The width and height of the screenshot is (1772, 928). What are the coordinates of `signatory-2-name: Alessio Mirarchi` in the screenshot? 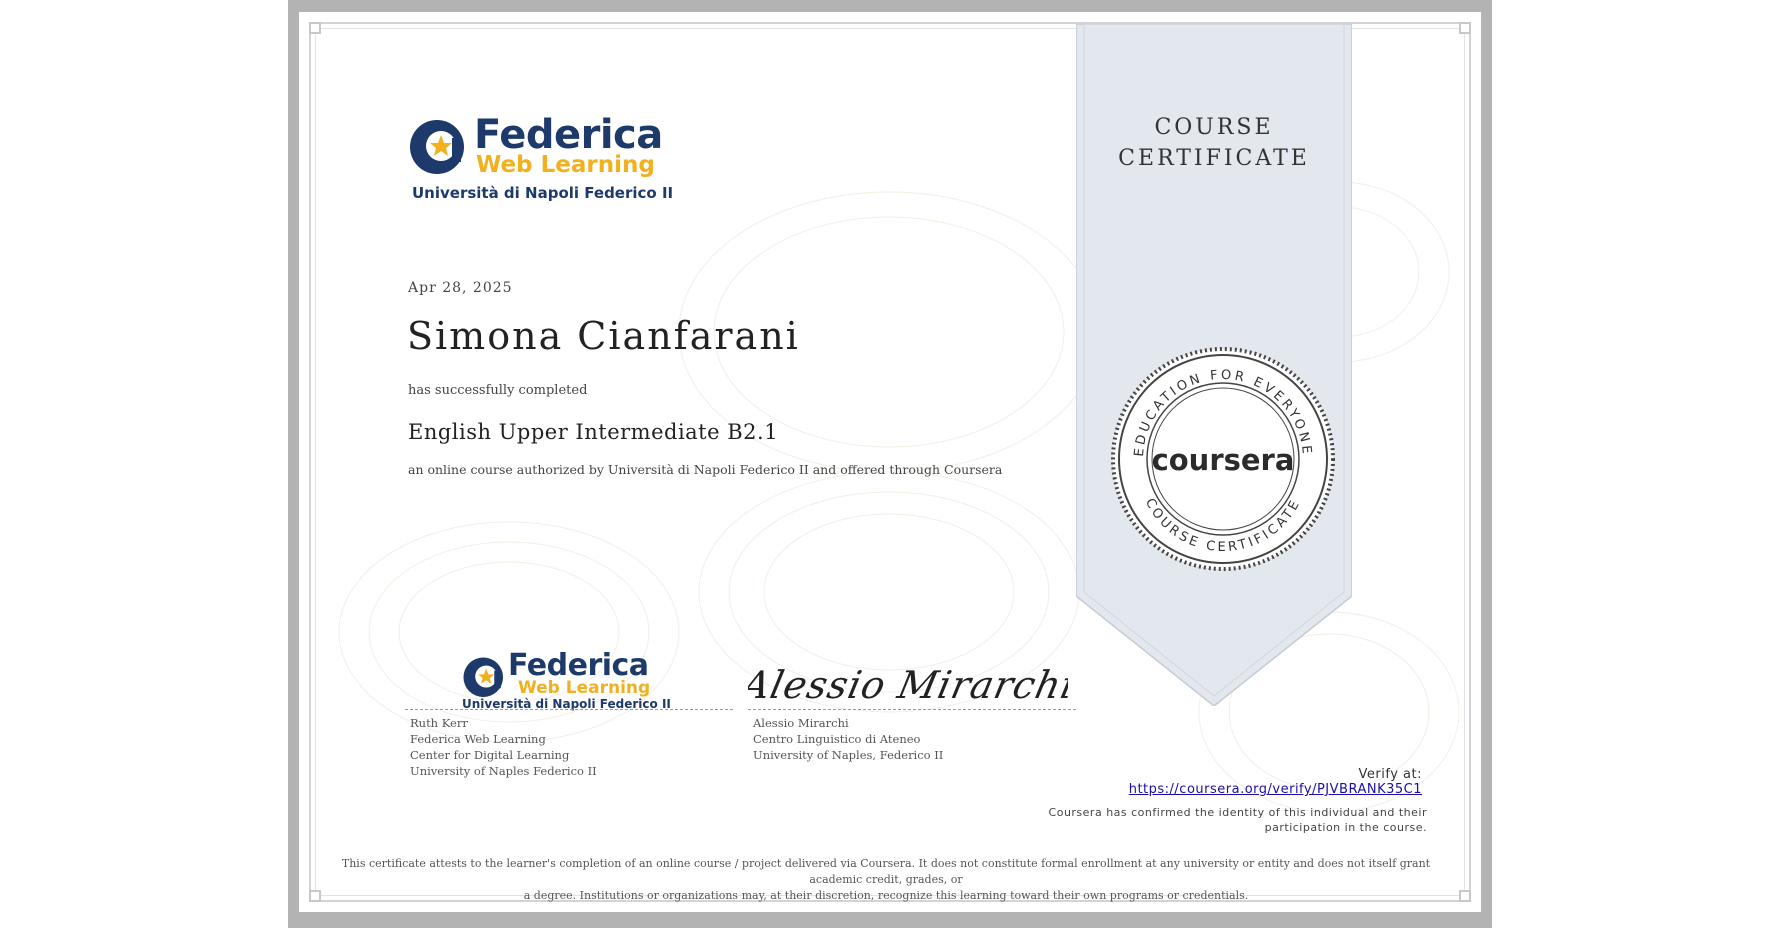 It's located at (801, 723).